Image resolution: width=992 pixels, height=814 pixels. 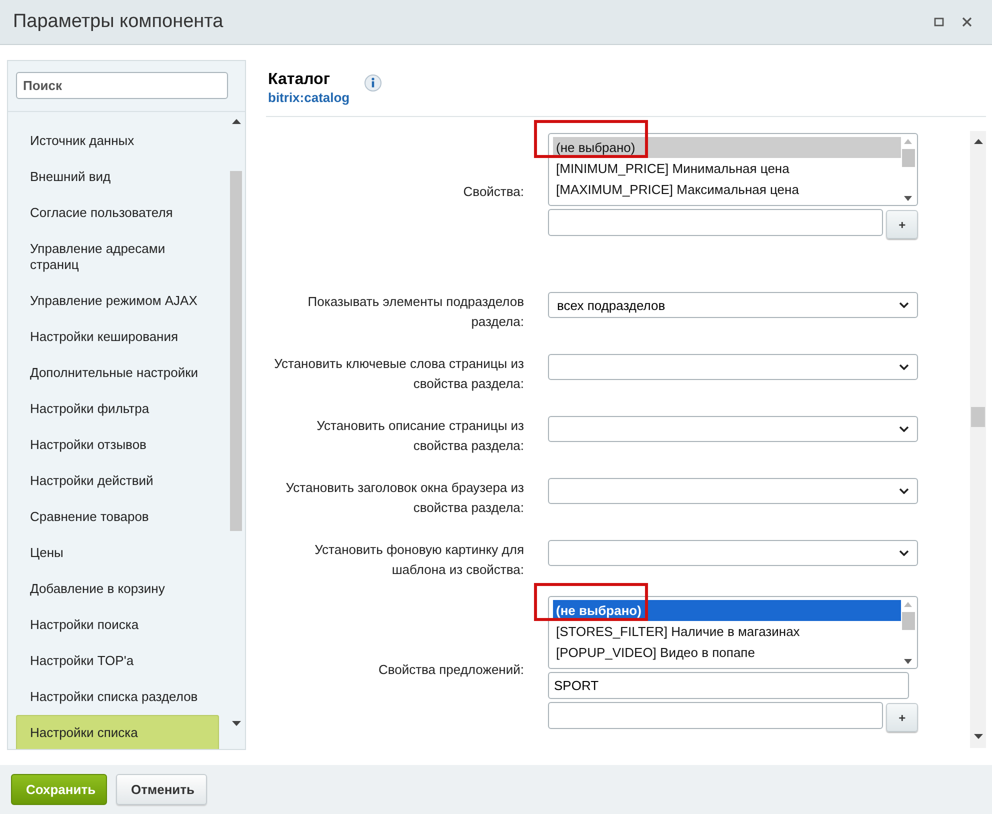 I want to click on sidebar-item: Настройки списка, so click(x=117, y=732).